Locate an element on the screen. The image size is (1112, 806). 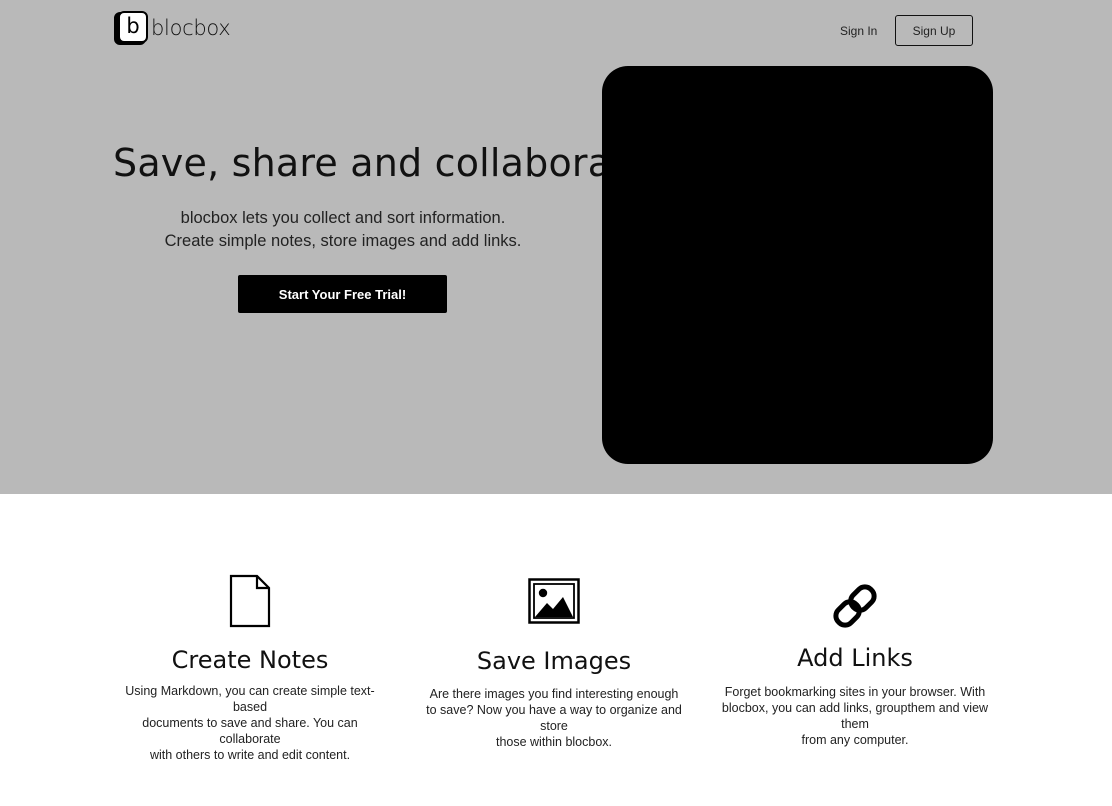
feature-title: Save Images is located at coordinates (554, 661).